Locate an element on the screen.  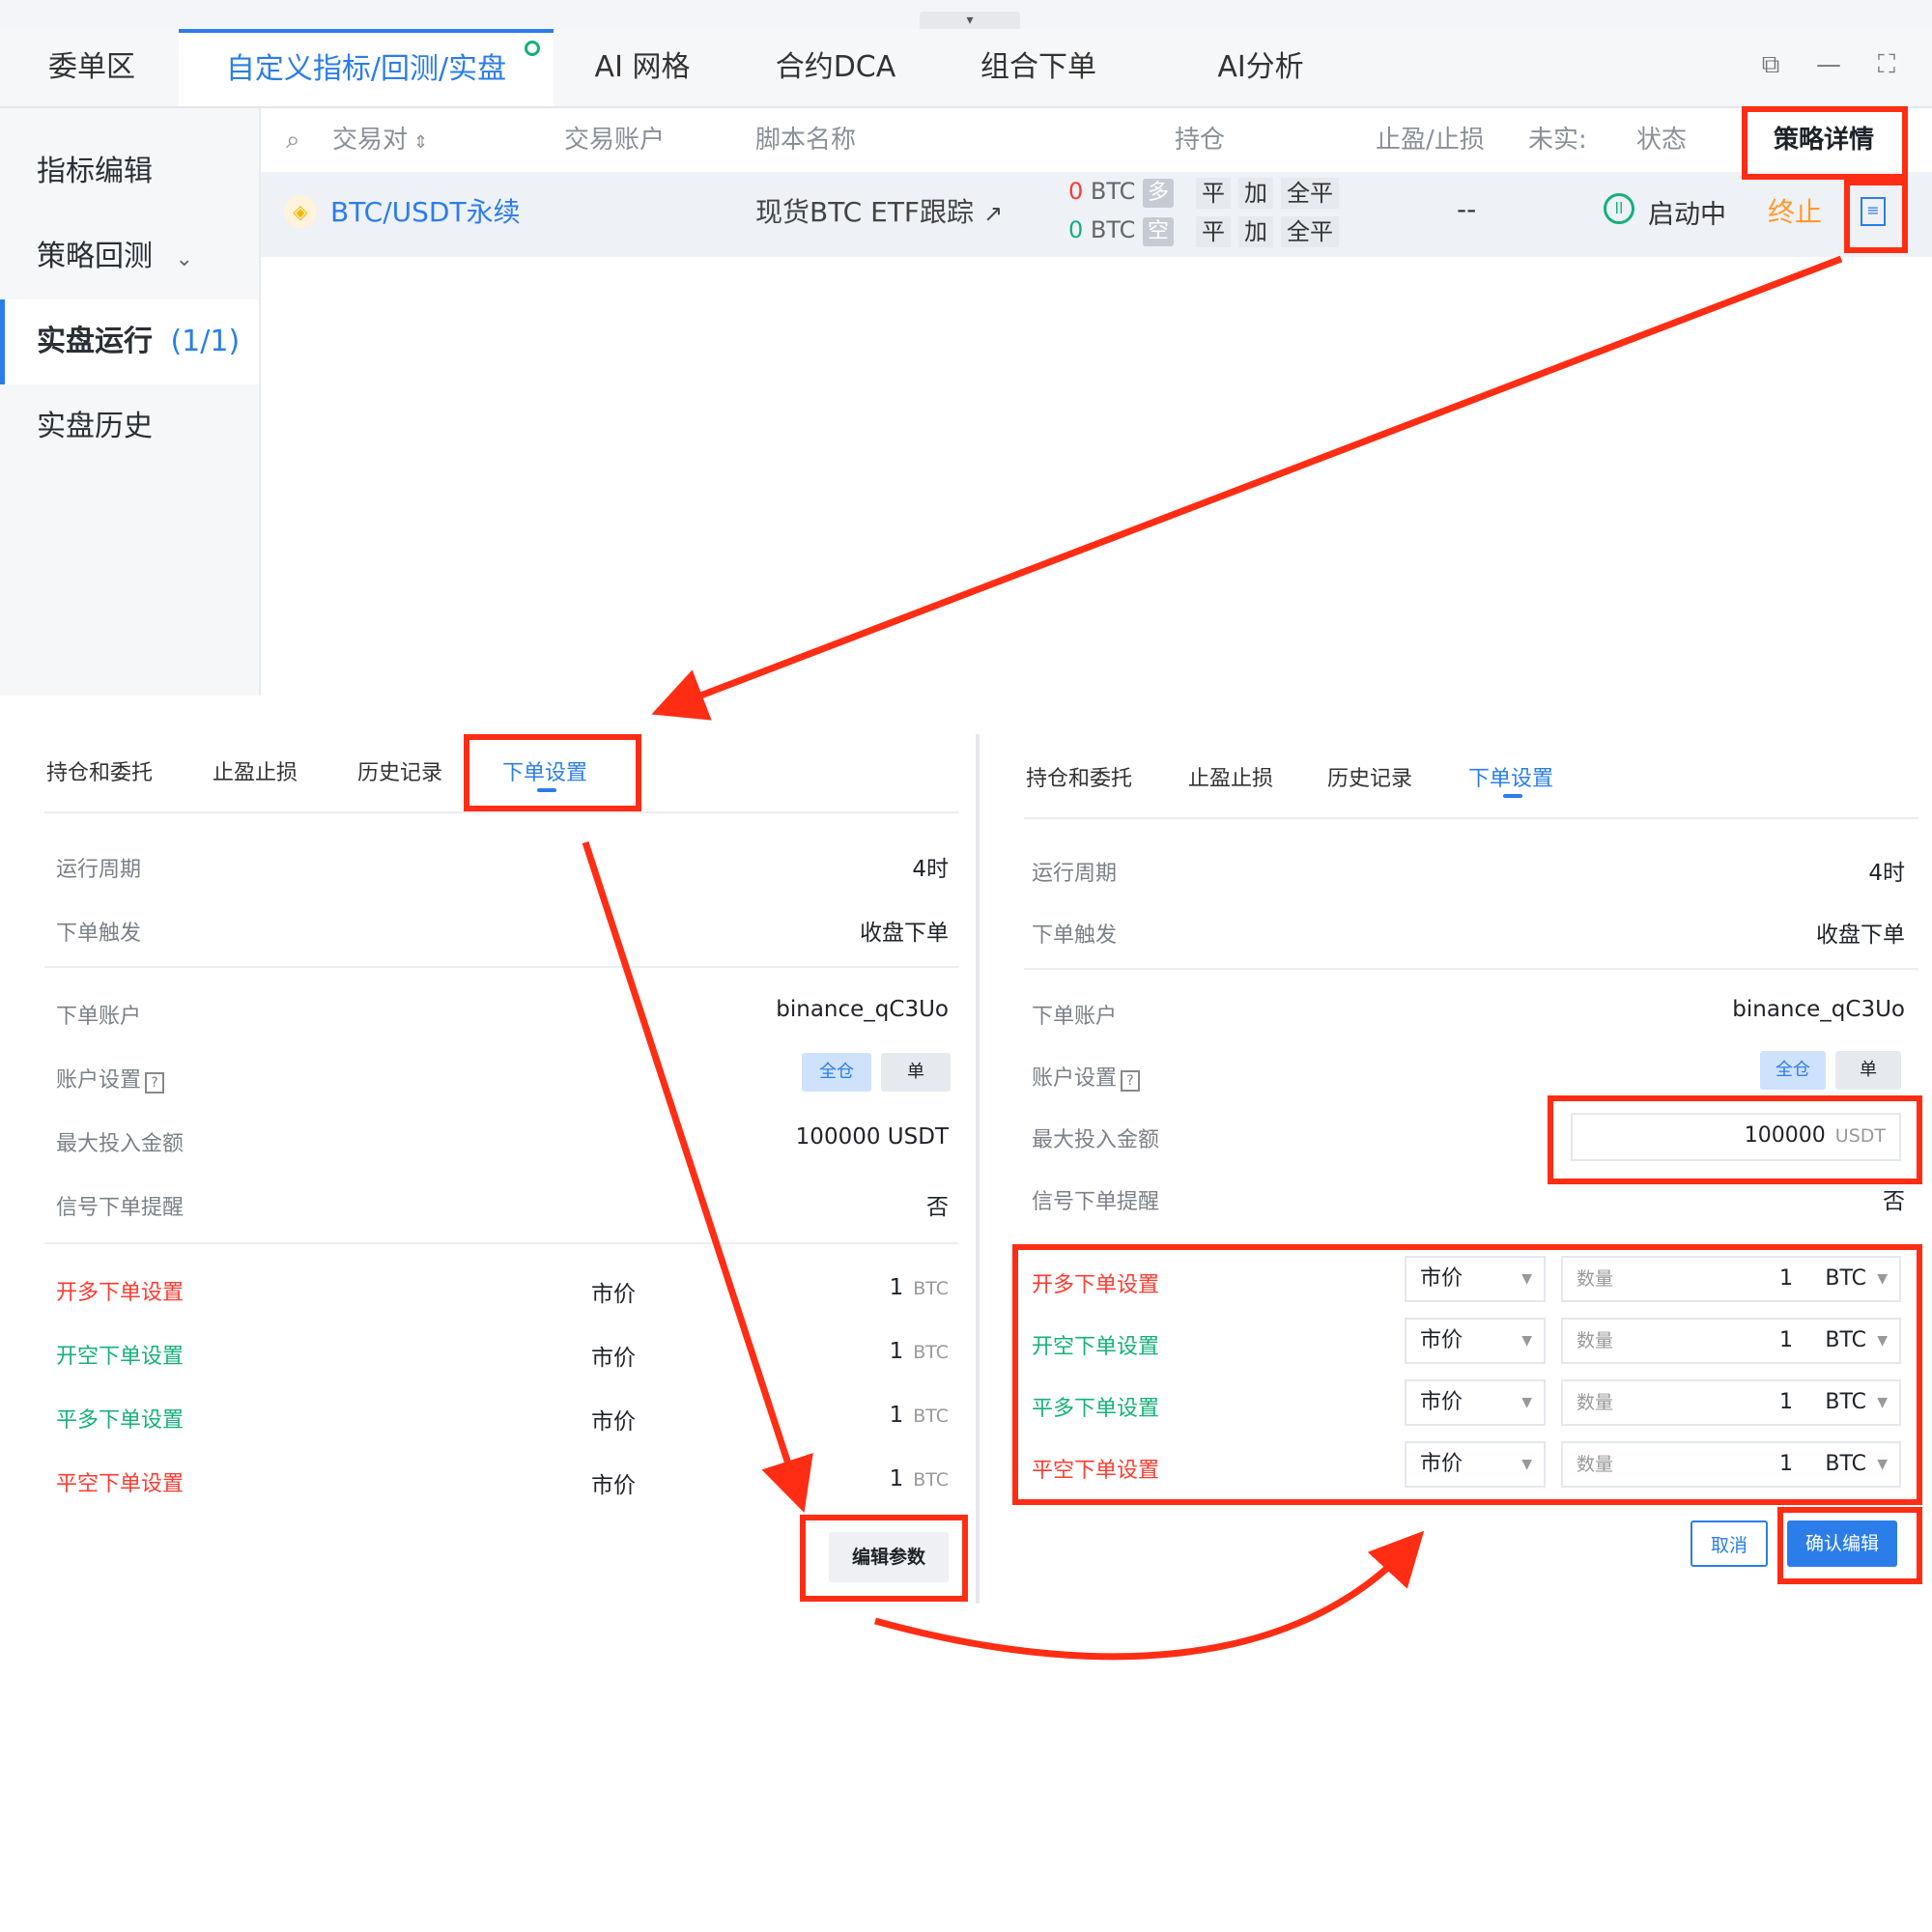
arrow-to-edit-button is located at coordinates (697, 1176).